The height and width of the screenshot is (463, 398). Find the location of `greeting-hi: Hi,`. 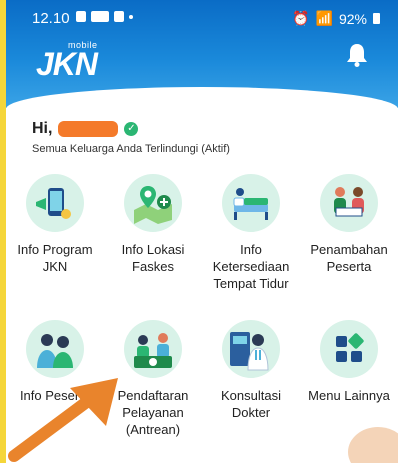

greeting-hi: Hi, is located at coordinates (42, 128).